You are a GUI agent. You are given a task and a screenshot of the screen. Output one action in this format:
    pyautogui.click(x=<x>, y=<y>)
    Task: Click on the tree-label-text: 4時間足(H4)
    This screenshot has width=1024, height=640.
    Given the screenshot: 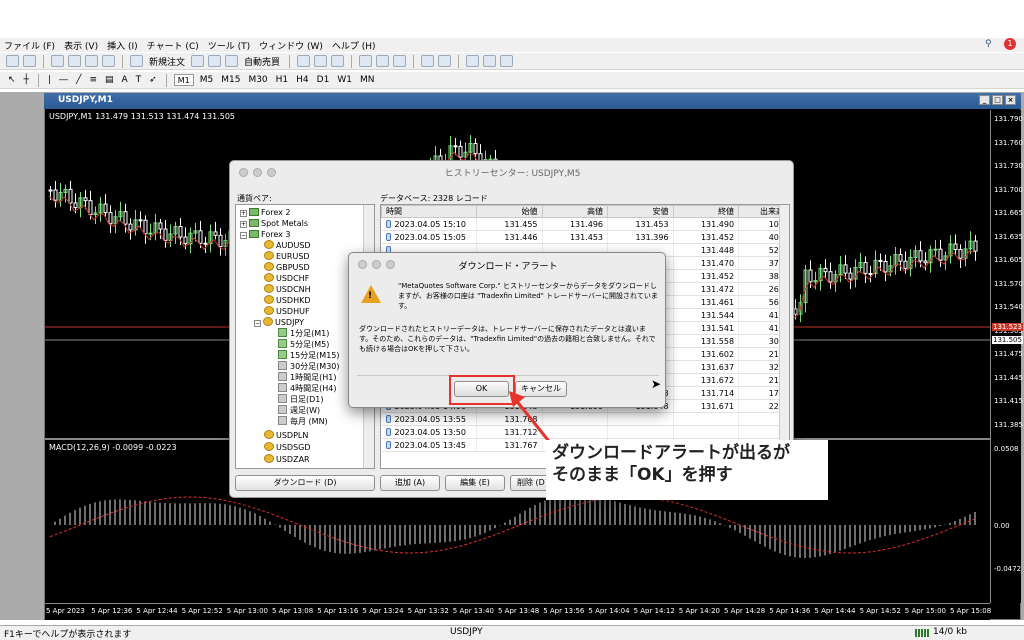 What is the action you would take?
    pyautogui.click(x=313, y=388)
    